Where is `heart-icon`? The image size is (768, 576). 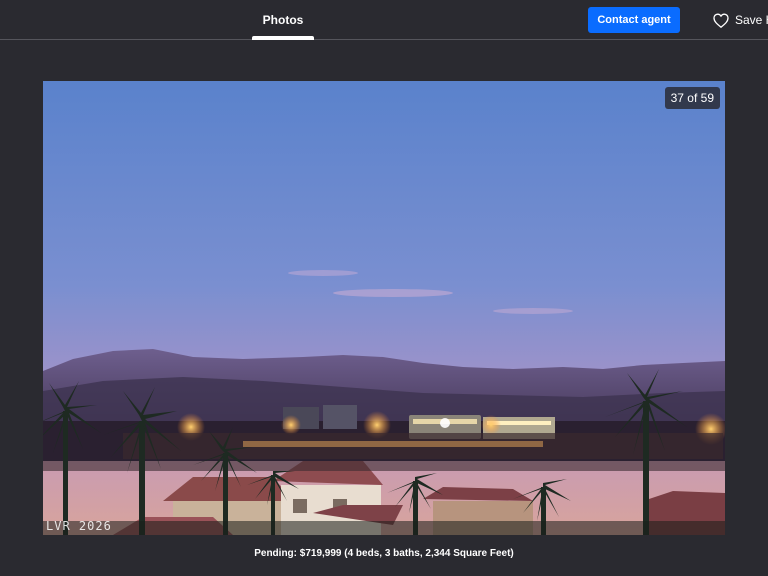 heart-icon is located at coordinates (721, 20).